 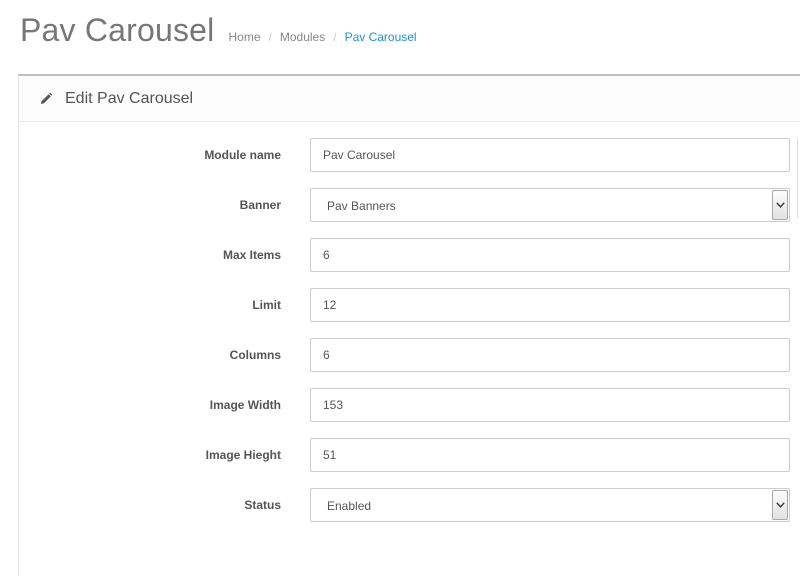 What do you see at coordinates (550, 305) in the screenshot?
I see `limit-input: 12` at bounding box center [550, 305].